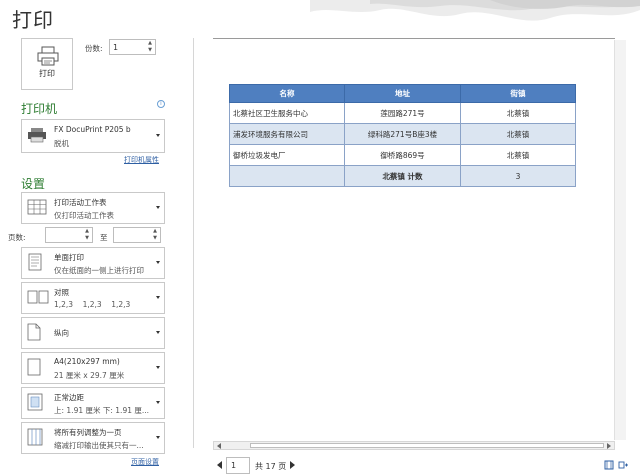 This screenshot has width=640, height=476. What do you see at coordinates (287, 176) in the screenshot?
I see `table-cell` at bounding box center [287, 176].